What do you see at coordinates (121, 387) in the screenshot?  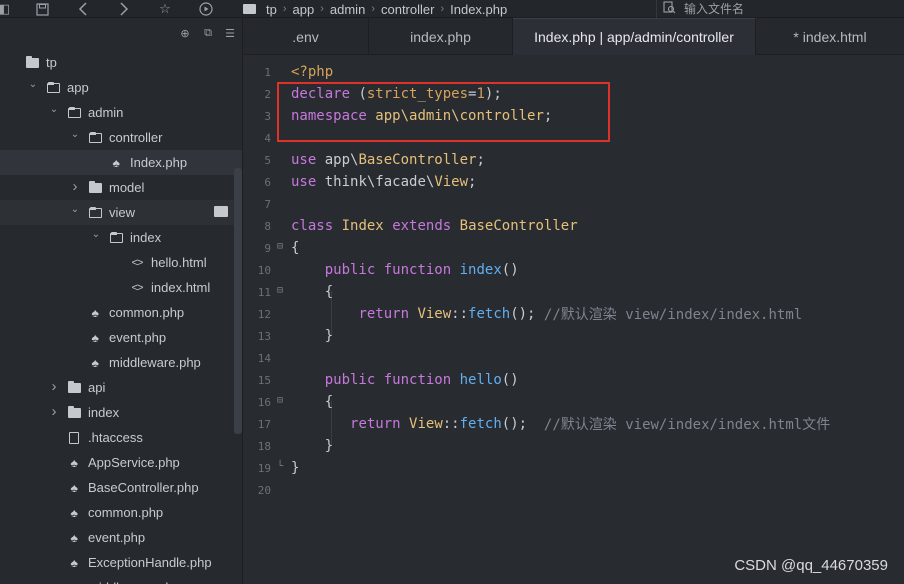 I see `tree-item-api: › api` at bounding box center [121, 387].